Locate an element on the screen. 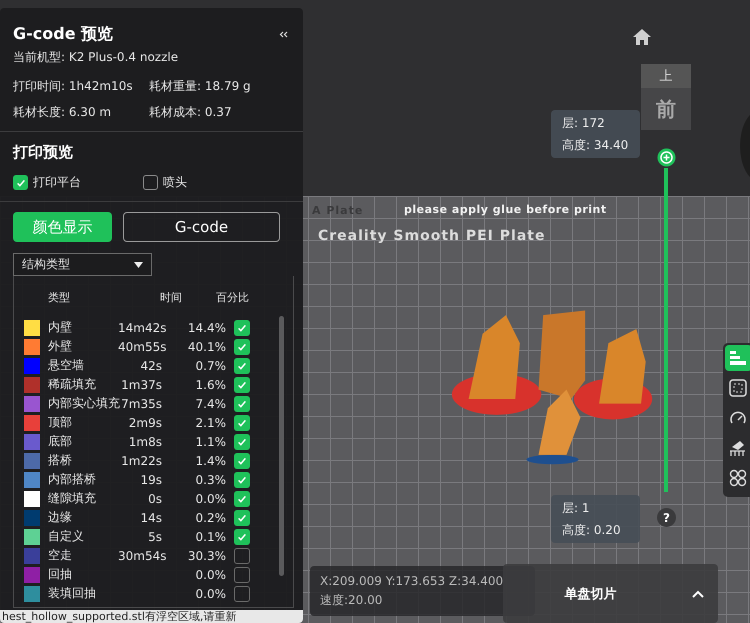 The image size is (750, 623). type-dropdown: 结构类型 is located at coordinates (82, 264).